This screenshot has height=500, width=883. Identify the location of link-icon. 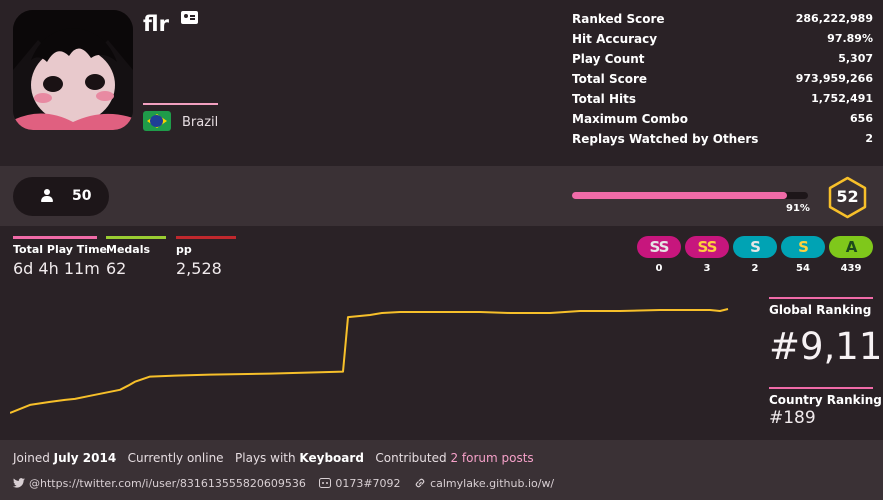
(420, 483).